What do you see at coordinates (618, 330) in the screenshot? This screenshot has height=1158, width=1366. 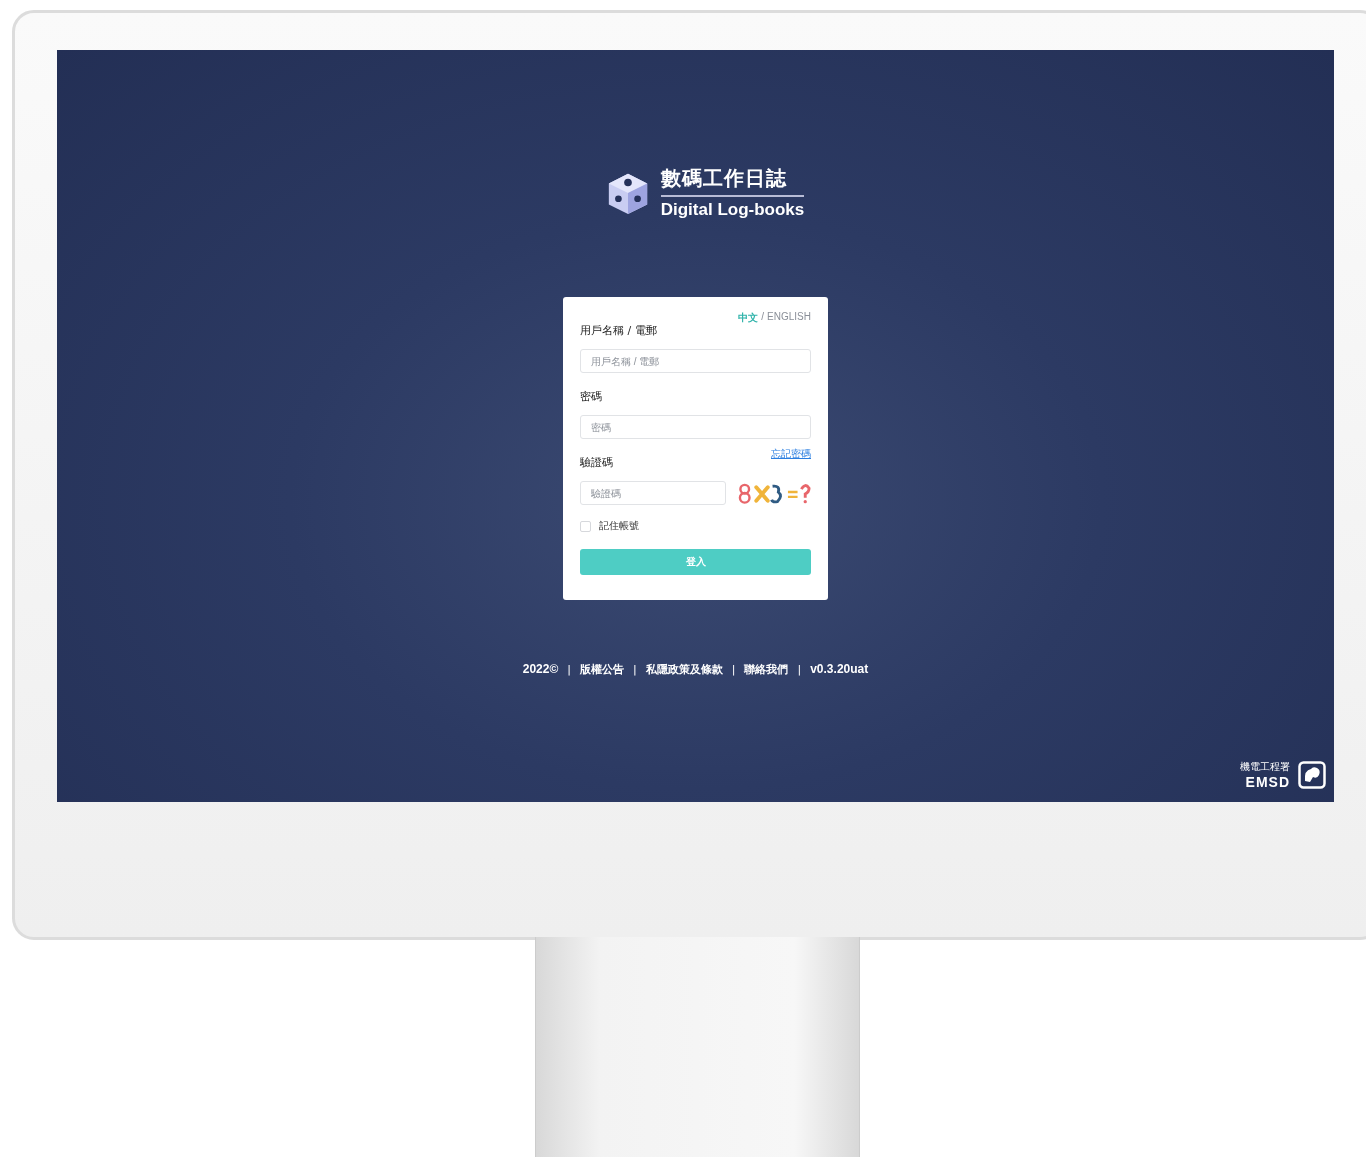 I see `field-label: 用戶名稱 / 電郵` at bounding box center [618, 330].